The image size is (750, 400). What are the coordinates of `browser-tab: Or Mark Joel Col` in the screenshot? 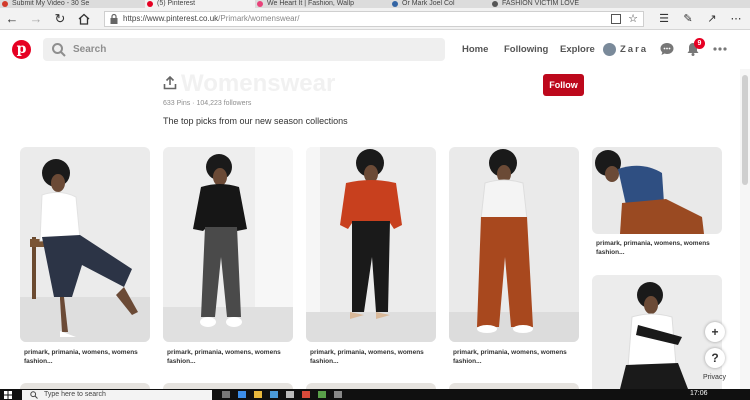 It's located at (440, 4).